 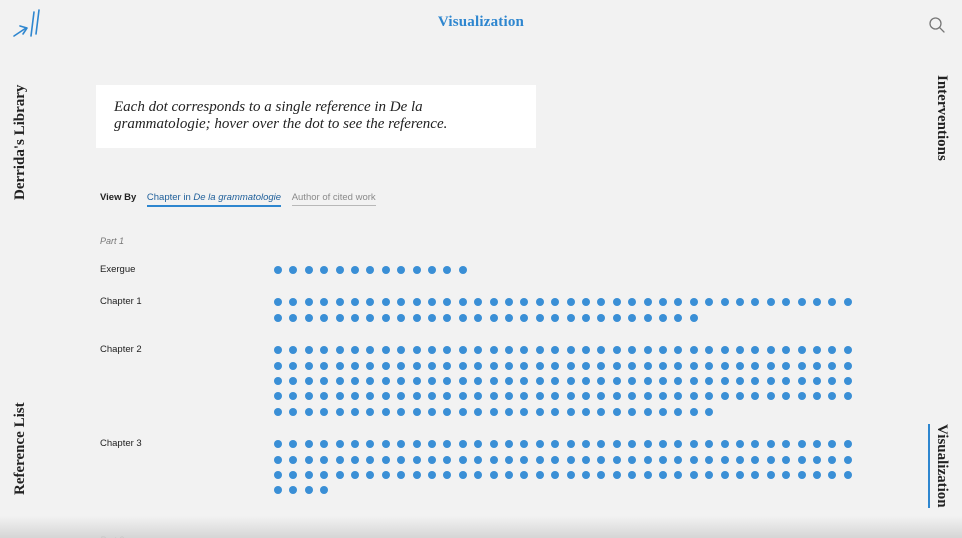 I want to click on nav-interventions: Interventions, so click(x=941, y=118).